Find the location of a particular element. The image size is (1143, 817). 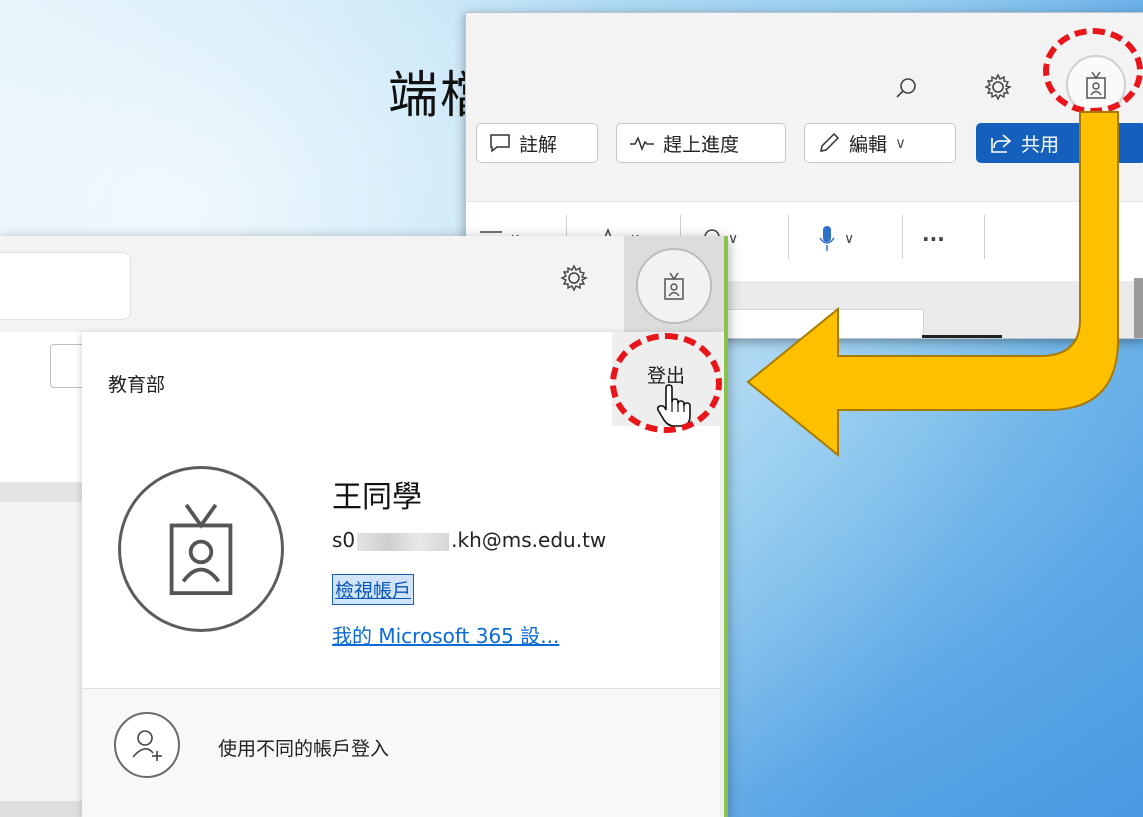

scrollbar is located at coordinates (1138, 308).